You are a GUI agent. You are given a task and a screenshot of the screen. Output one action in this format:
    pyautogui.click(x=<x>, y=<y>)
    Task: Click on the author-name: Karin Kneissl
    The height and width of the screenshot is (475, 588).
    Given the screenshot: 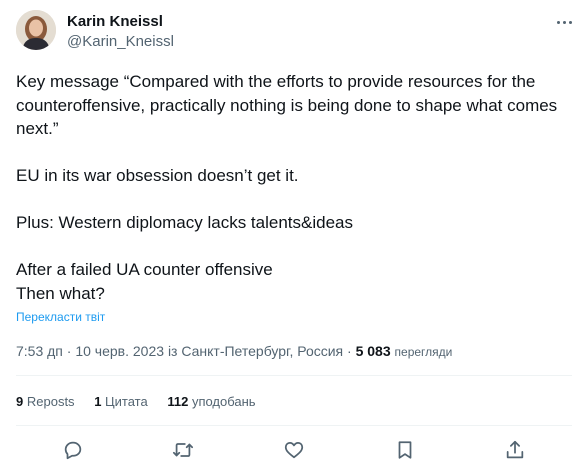 What is the action you would take?
    pyautogui.click(x=115, y=22)
    